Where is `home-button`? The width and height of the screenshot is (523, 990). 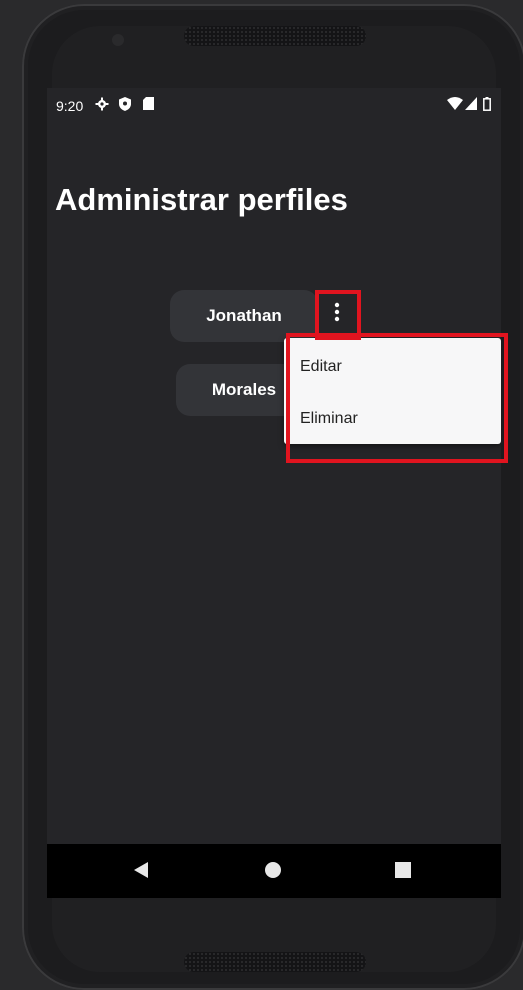
home-button is located at coordinates (273, 872).